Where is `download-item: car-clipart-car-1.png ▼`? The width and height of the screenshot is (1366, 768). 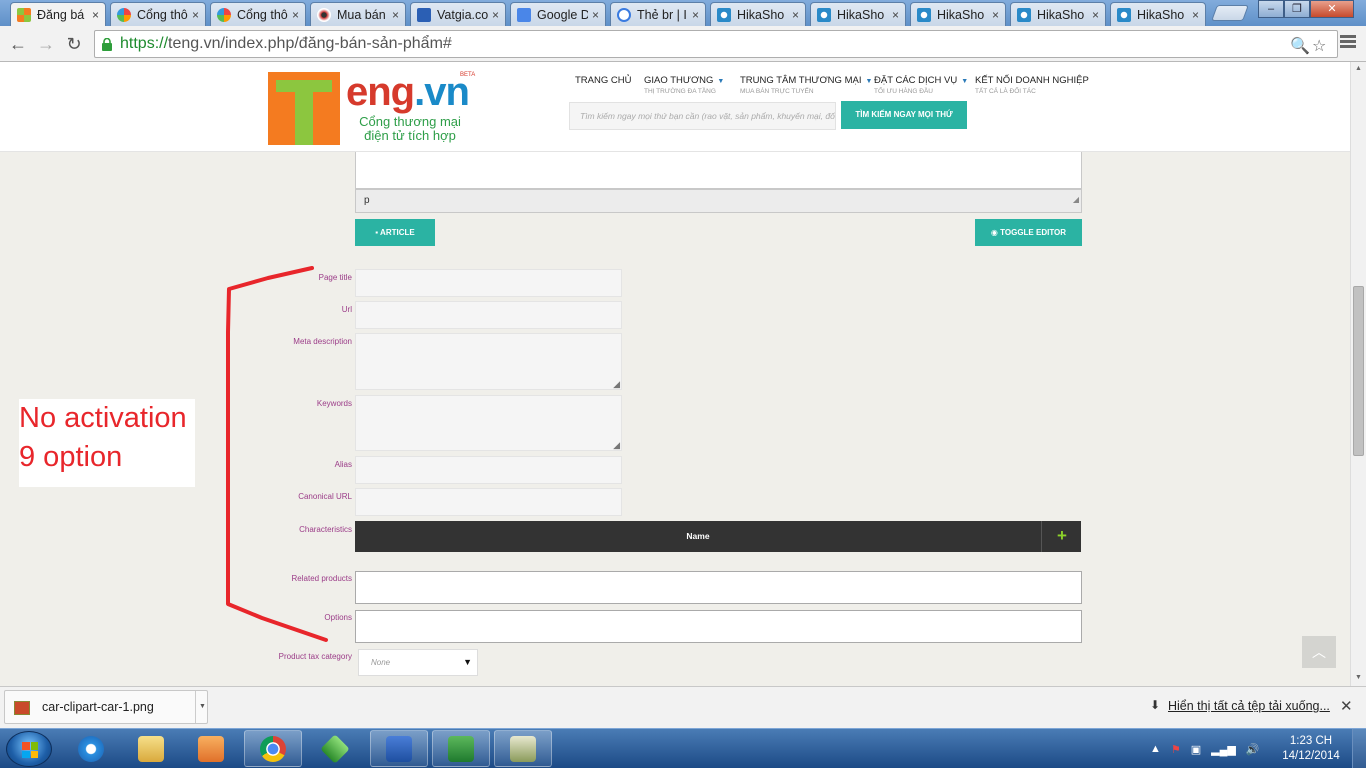
download-item: car-clipart-car-1.png ▼ is located at coordinates (106, 707).